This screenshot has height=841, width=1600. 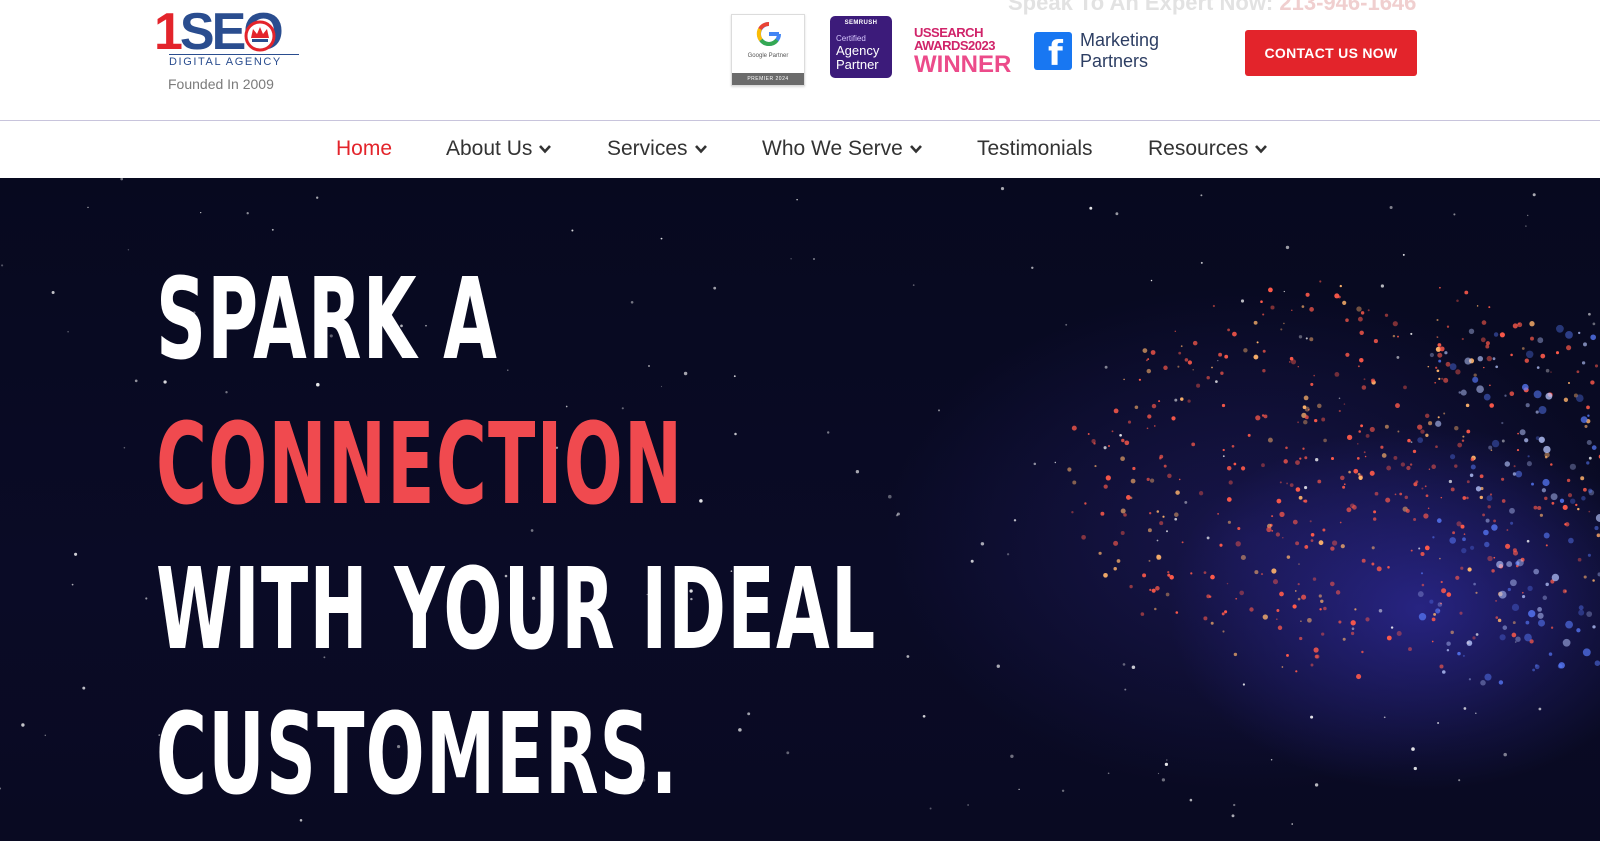 I want to click on google-partner-footer: PREMIER 2024, so click(x=768, y=79).